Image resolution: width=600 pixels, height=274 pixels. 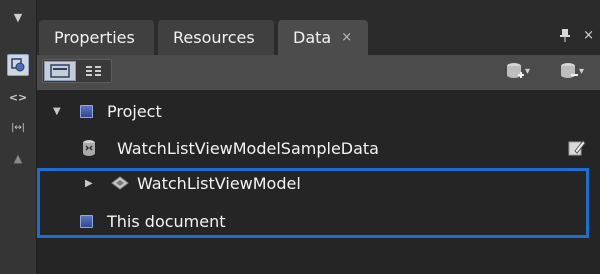 I want to click on create-data-source-button: ▾, so click(x=576, y=71).